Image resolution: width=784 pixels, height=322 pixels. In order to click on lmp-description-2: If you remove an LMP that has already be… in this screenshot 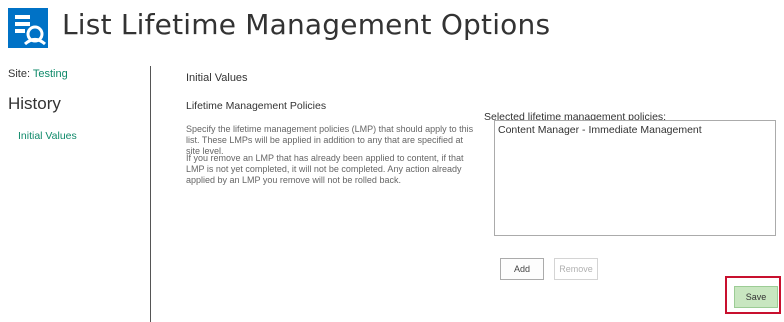, I will do `click(325, 169)`.